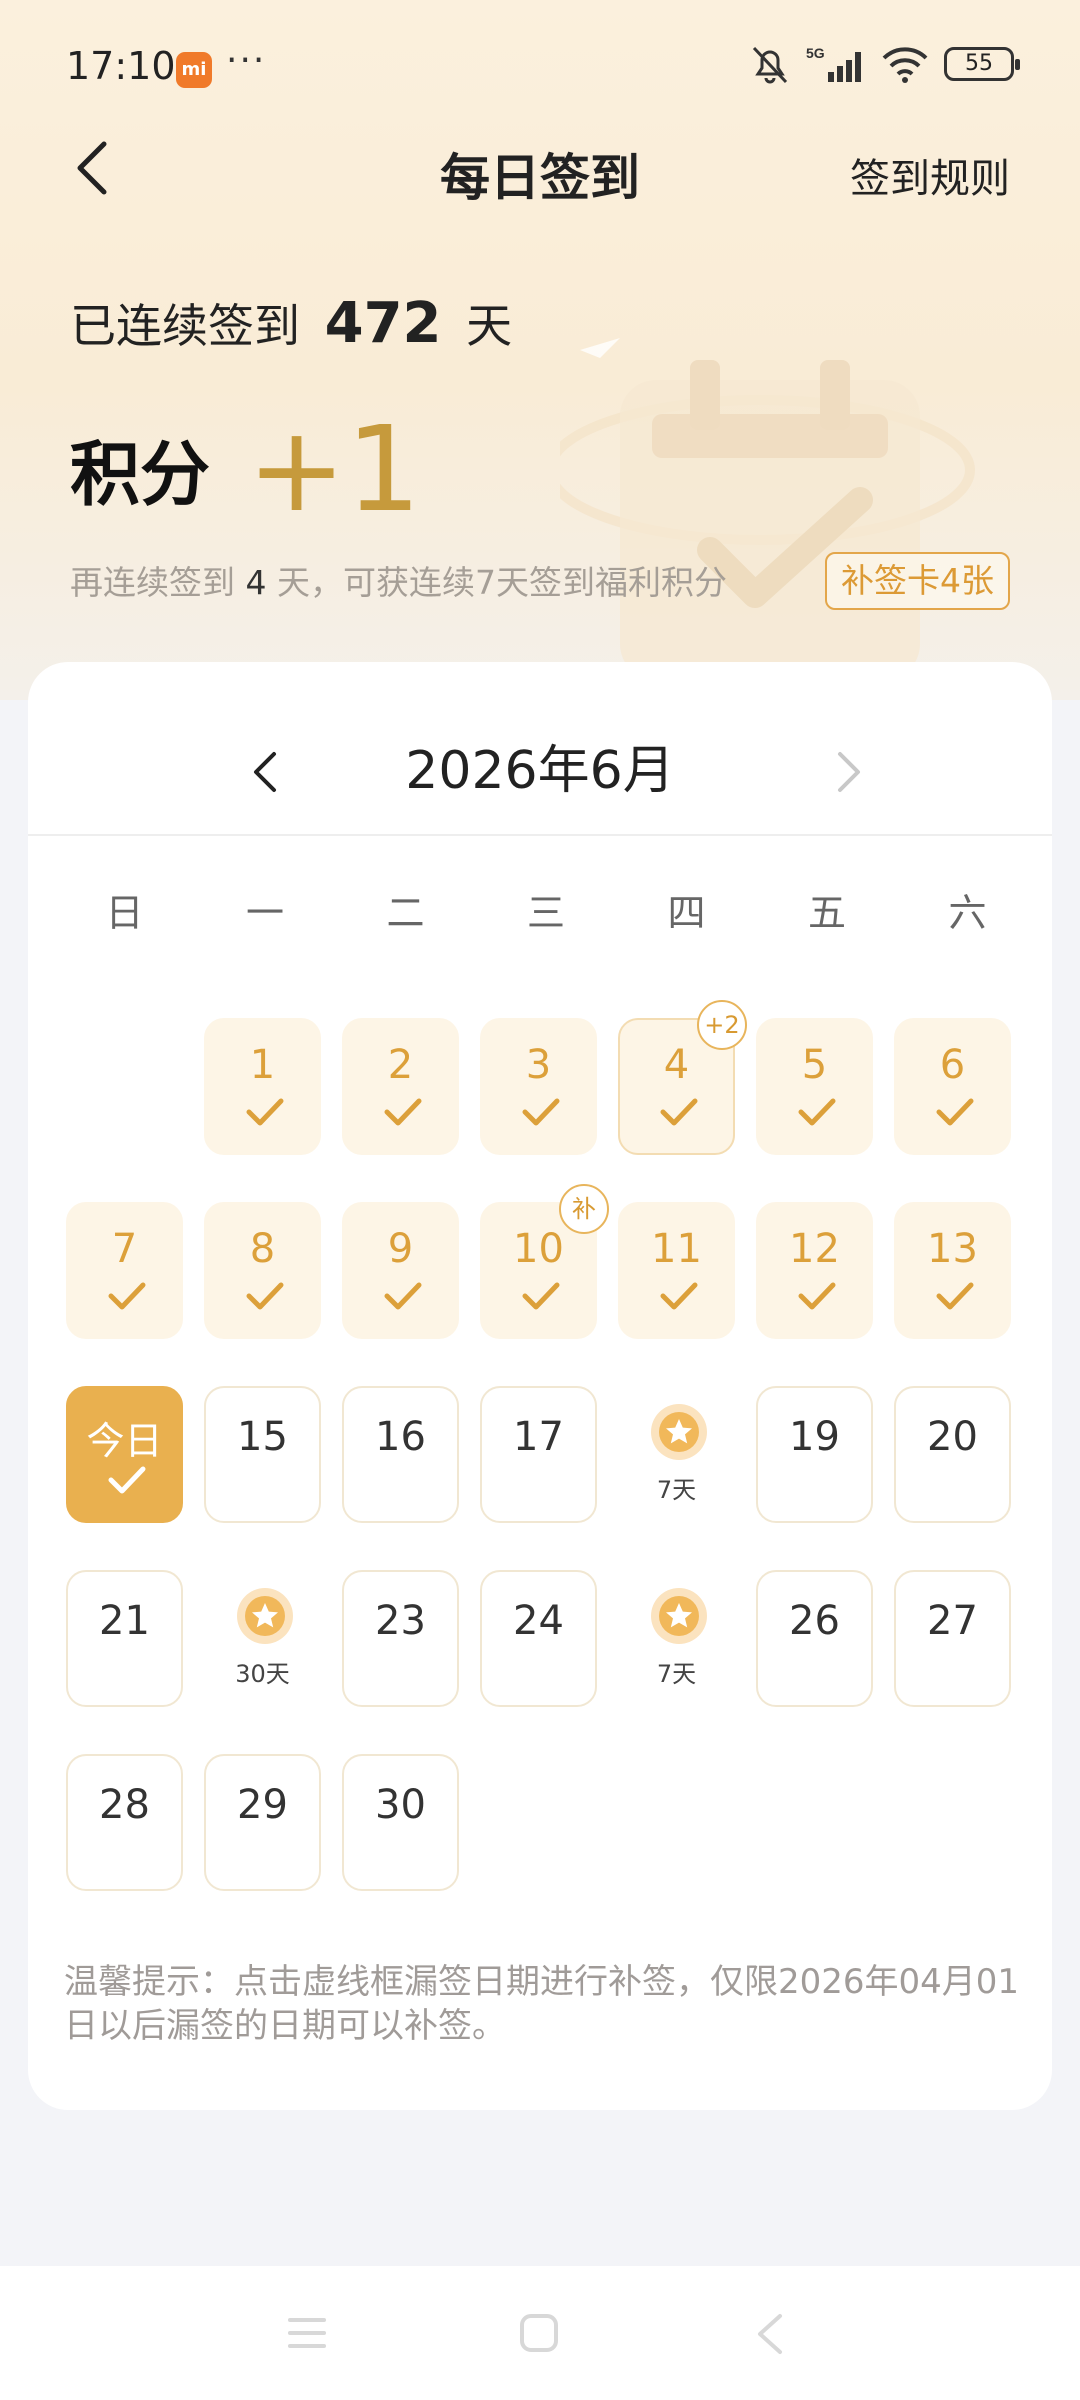  What do you see at coordinates (538, 1454) in the screenshot?
I see `calendar-day: 17` at bounding box center [538, 1454].